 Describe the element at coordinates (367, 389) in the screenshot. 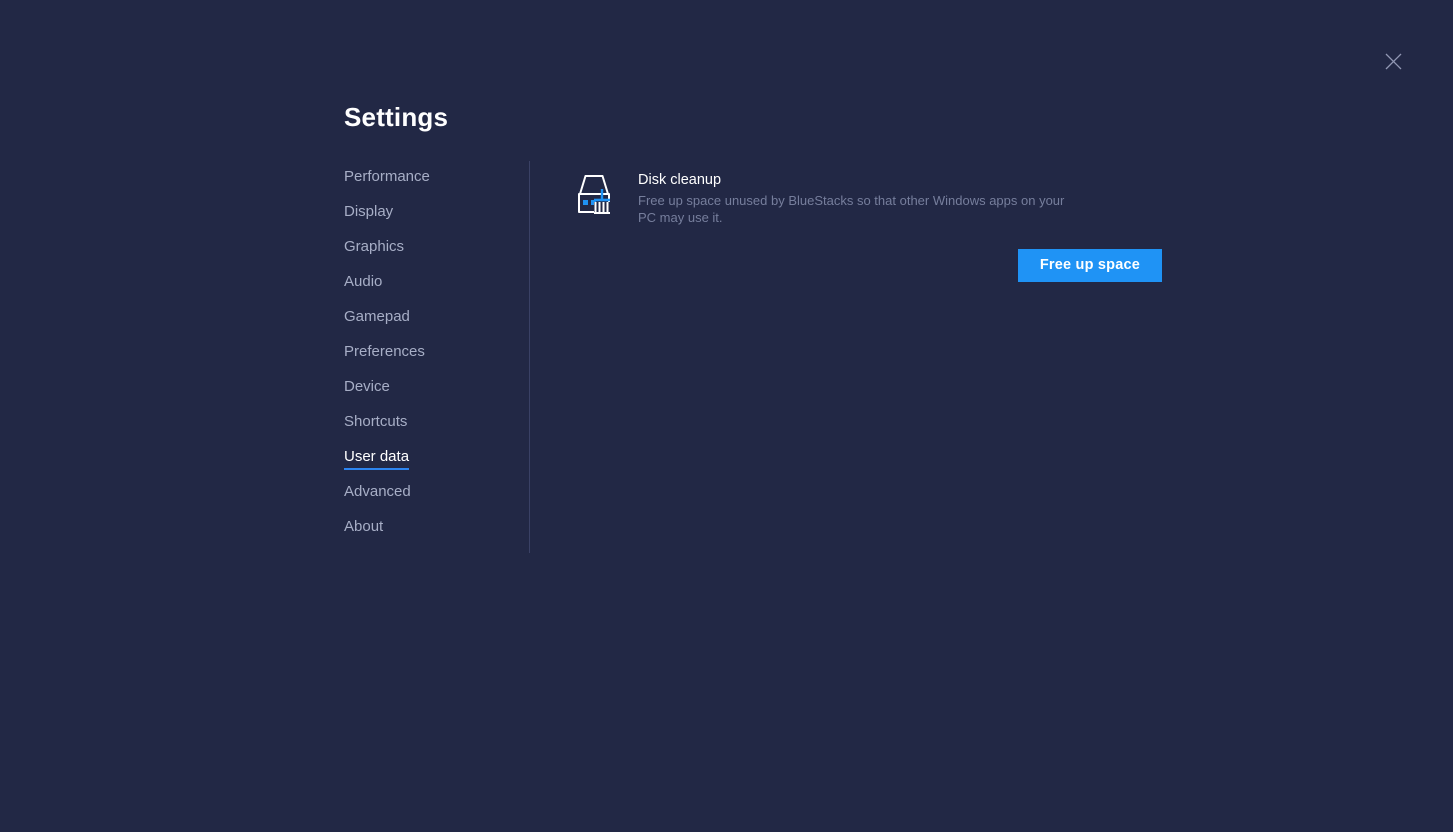

I see `sidebar-item-device: Device` at that location.